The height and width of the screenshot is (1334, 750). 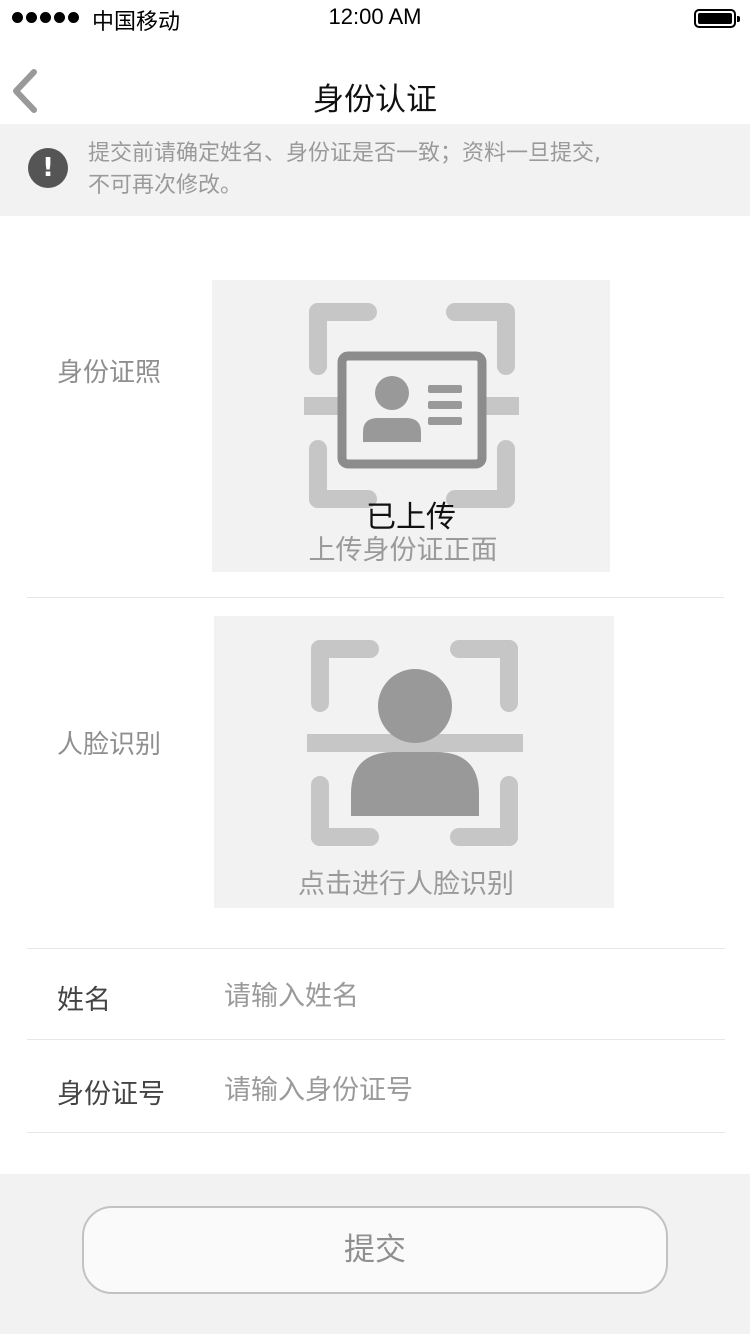 What do you see at coordinates (375, 80) in the screenshot?
I see `nav-bar: 身份认证` at bounding box center [375, 80].